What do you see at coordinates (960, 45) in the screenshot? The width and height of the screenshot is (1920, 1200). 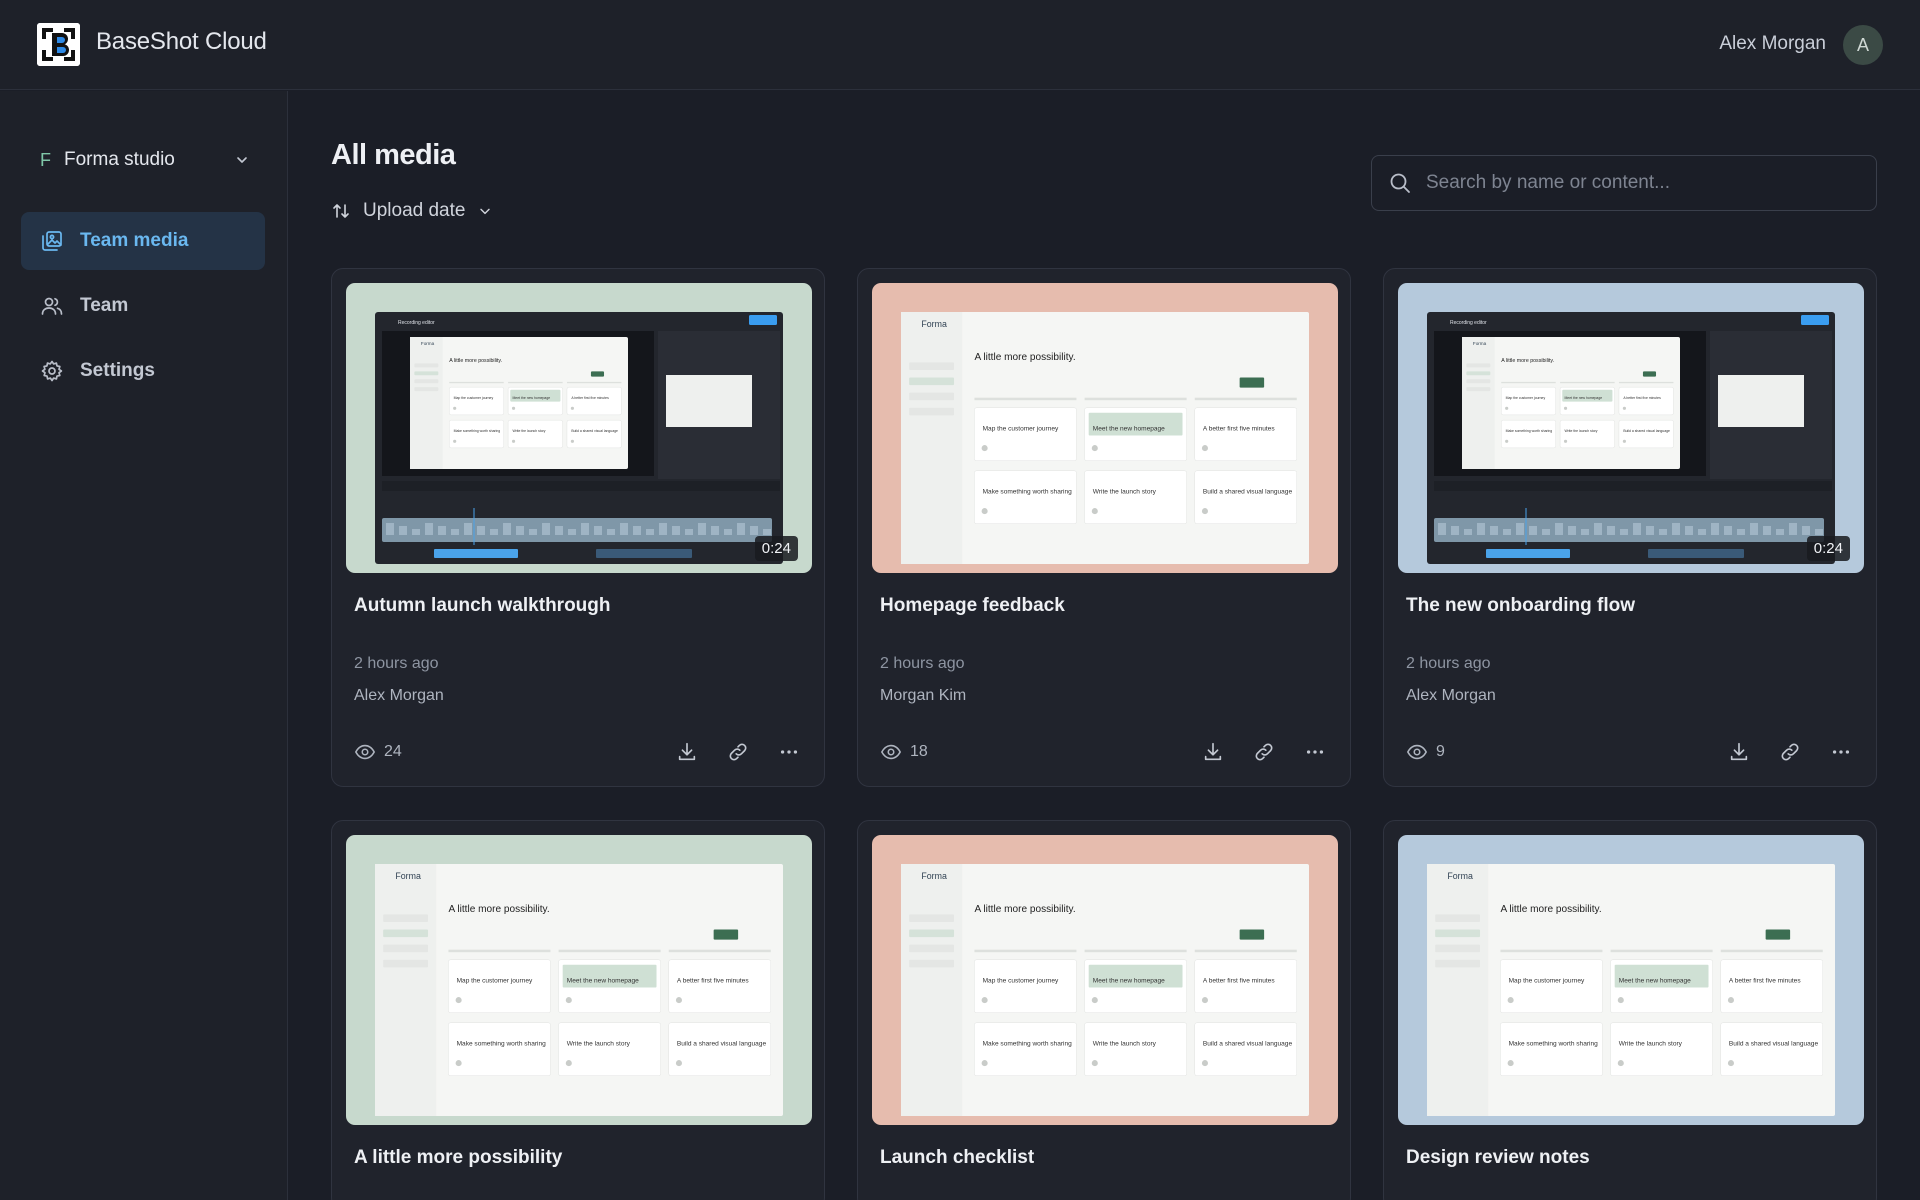 I see `top-bar: BaseShot Cloud Alex Morgan A` at bounding box center [960, 45].